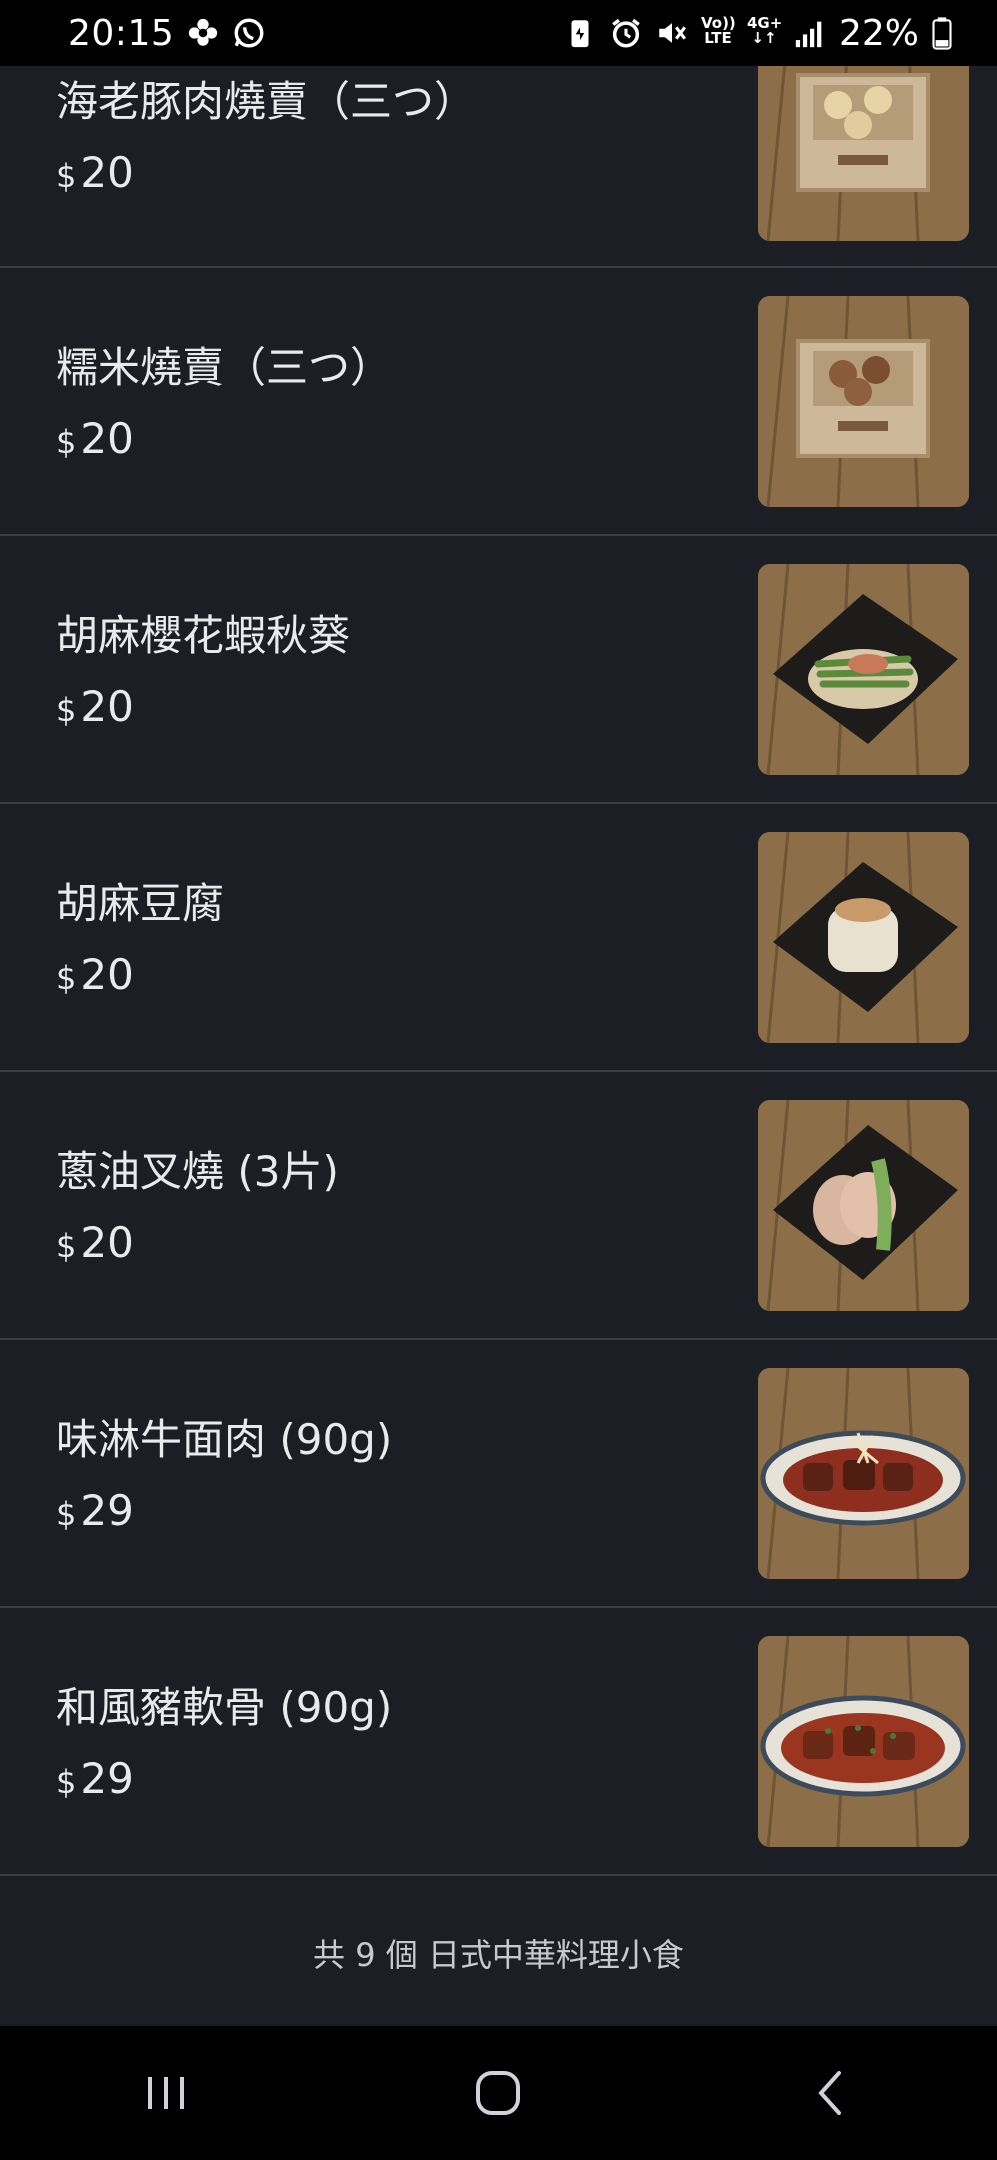 This screenshot has width=997, height=2160. What do you see at coordinates (249, 33) in the screenshot?
I see `whatsapp-icon` at bounding box center [249, 33].